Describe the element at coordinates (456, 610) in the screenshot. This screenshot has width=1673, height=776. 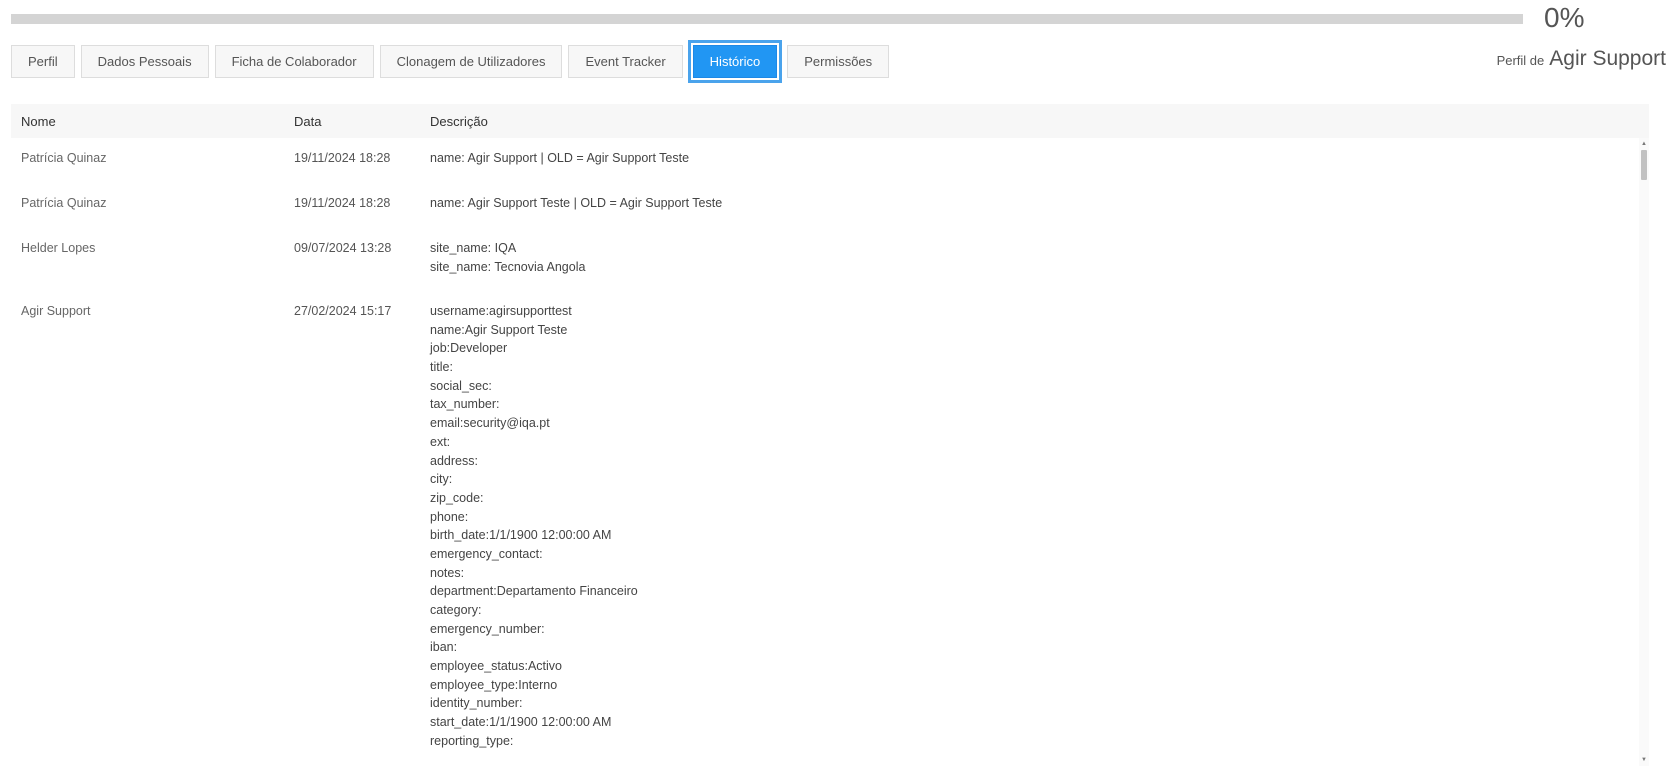
I see `descricao-line: category:` at that location.